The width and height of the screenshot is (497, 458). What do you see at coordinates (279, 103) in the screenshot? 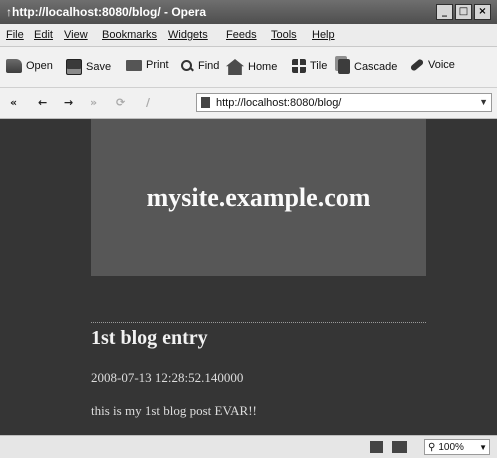
I see `url-text: http://localhost:8080/blog/` at bounding box center [279, 103].